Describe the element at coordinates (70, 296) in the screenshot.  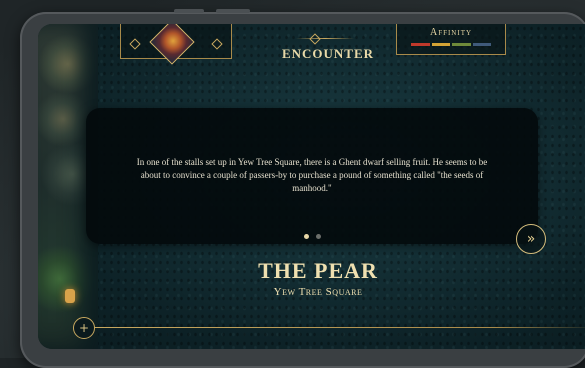
I see `lantern-icon` at that location.